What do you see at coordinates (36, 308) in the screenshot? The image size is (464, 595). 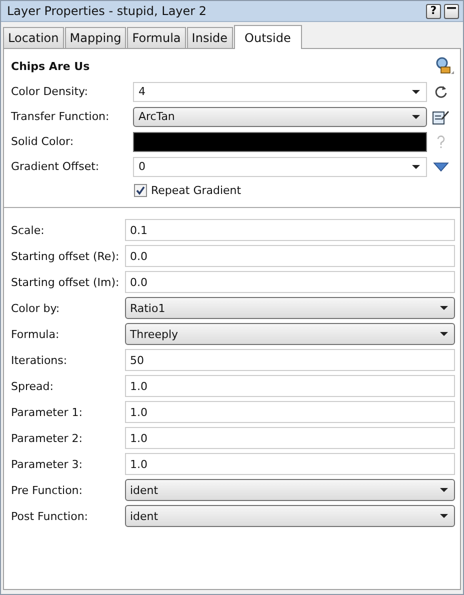 I see `field-label: Color by:` at bounding box center [36, 308].